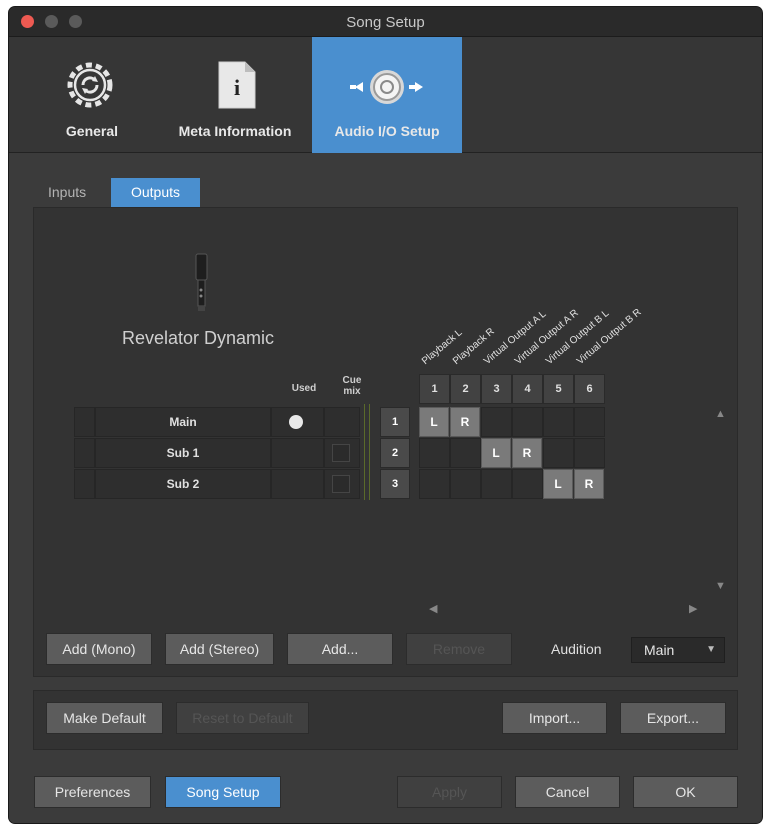 Image resolution: width=765 pixels, height=826 pixels. What do you see at coordinates (576, 649) in the screenshot?
I see `audition-label: Audition` at bounding box center [576, 649].